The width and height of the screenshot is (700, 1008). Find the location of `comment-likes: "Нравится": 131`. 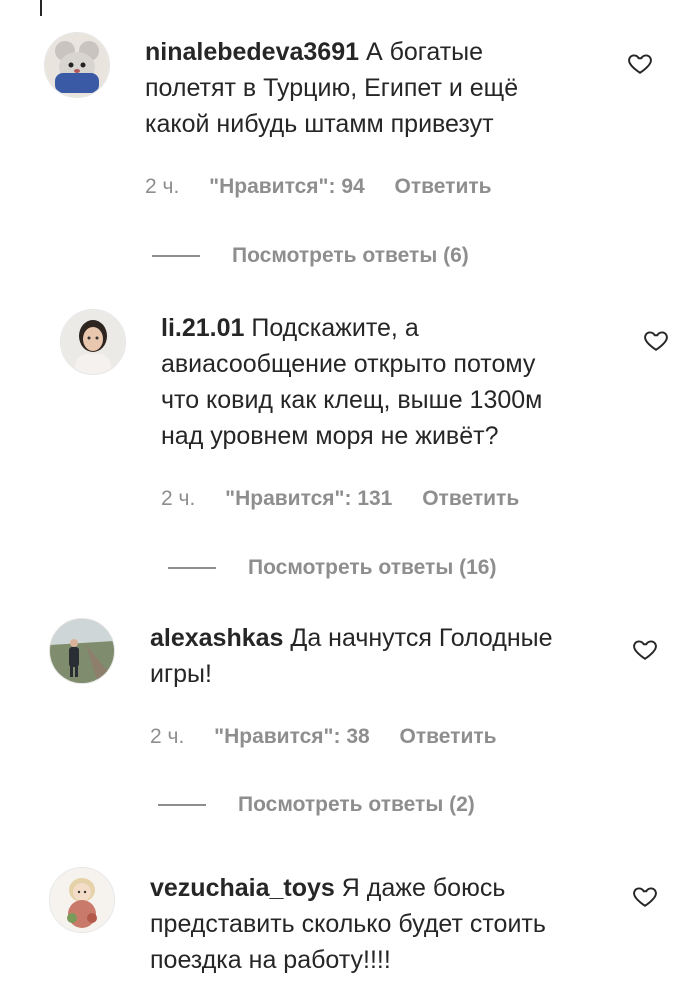

comment-likes: "Нравится": 131 is located at coordinates (308, 499).